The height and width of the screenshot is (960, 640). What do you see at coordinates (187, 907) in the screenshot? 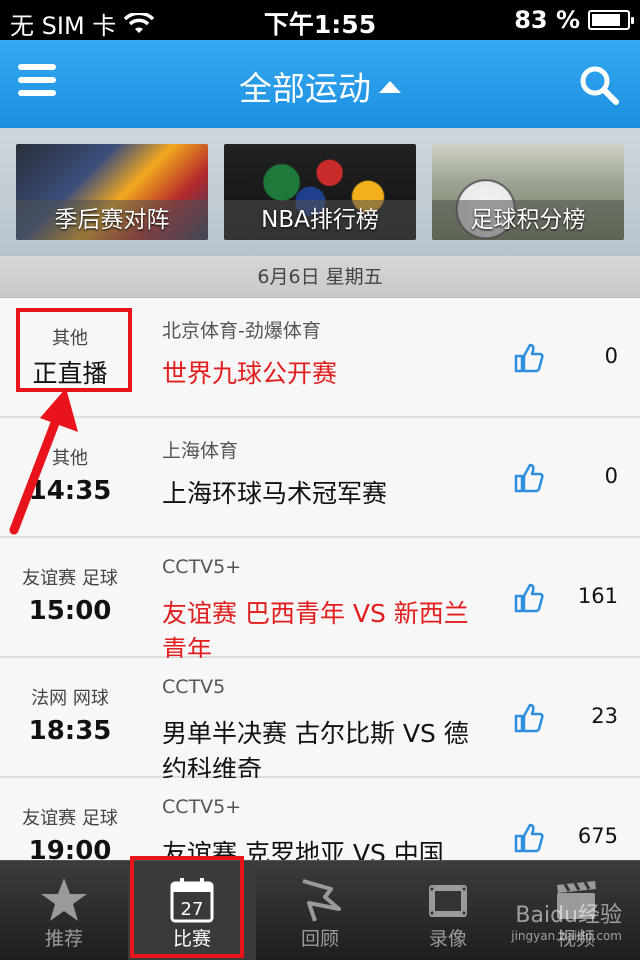
I see `tab-highlight-box` at bounding box center [187, 907].